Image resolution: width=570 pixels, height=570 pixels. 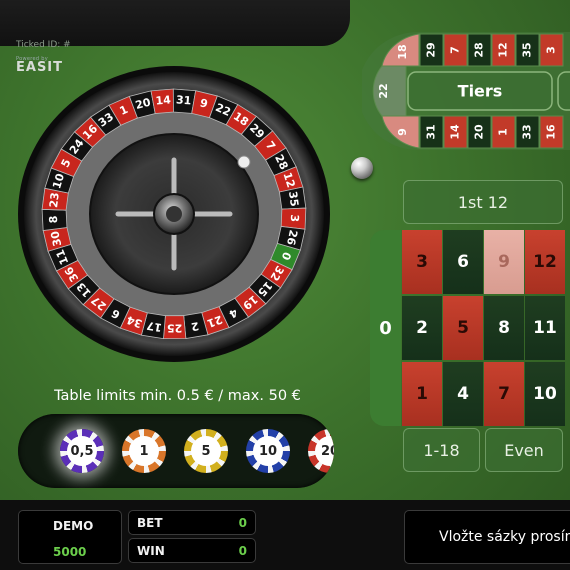 What do you see at coordinates (551, 50) in the screenshot?
I see `racetrack-number: 3` at bounding box center [551, 50].